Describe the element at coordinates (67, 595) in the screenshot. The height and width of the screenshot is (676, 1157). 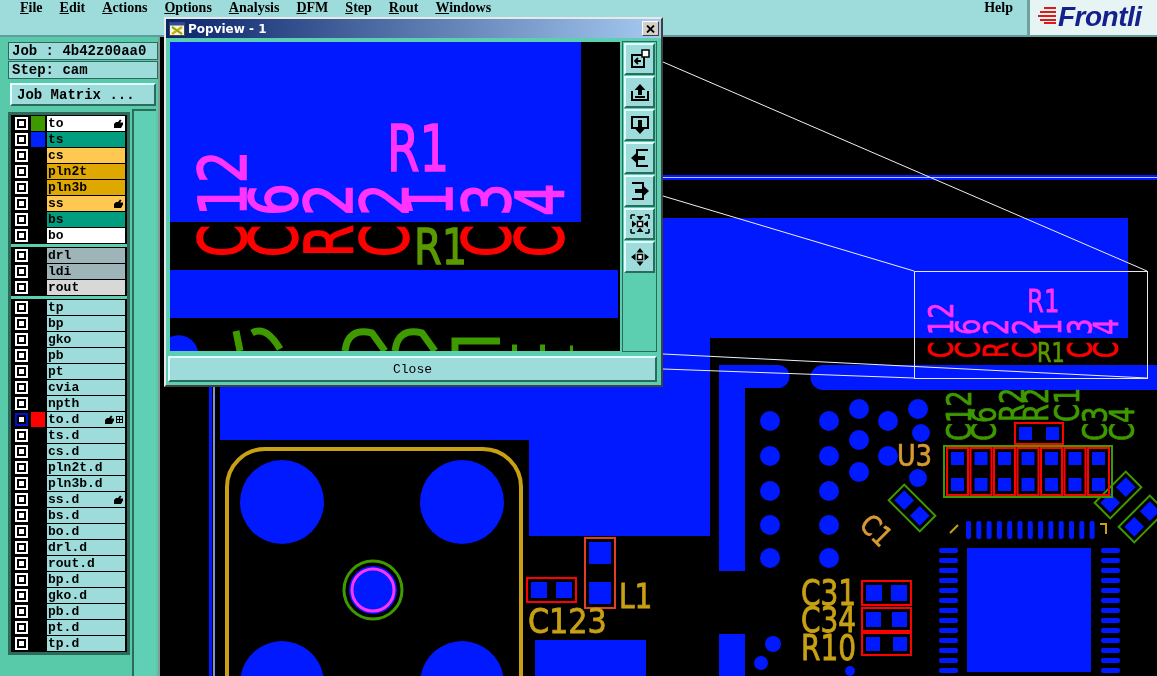
I see `layer-name-text: gko.d` at that location.